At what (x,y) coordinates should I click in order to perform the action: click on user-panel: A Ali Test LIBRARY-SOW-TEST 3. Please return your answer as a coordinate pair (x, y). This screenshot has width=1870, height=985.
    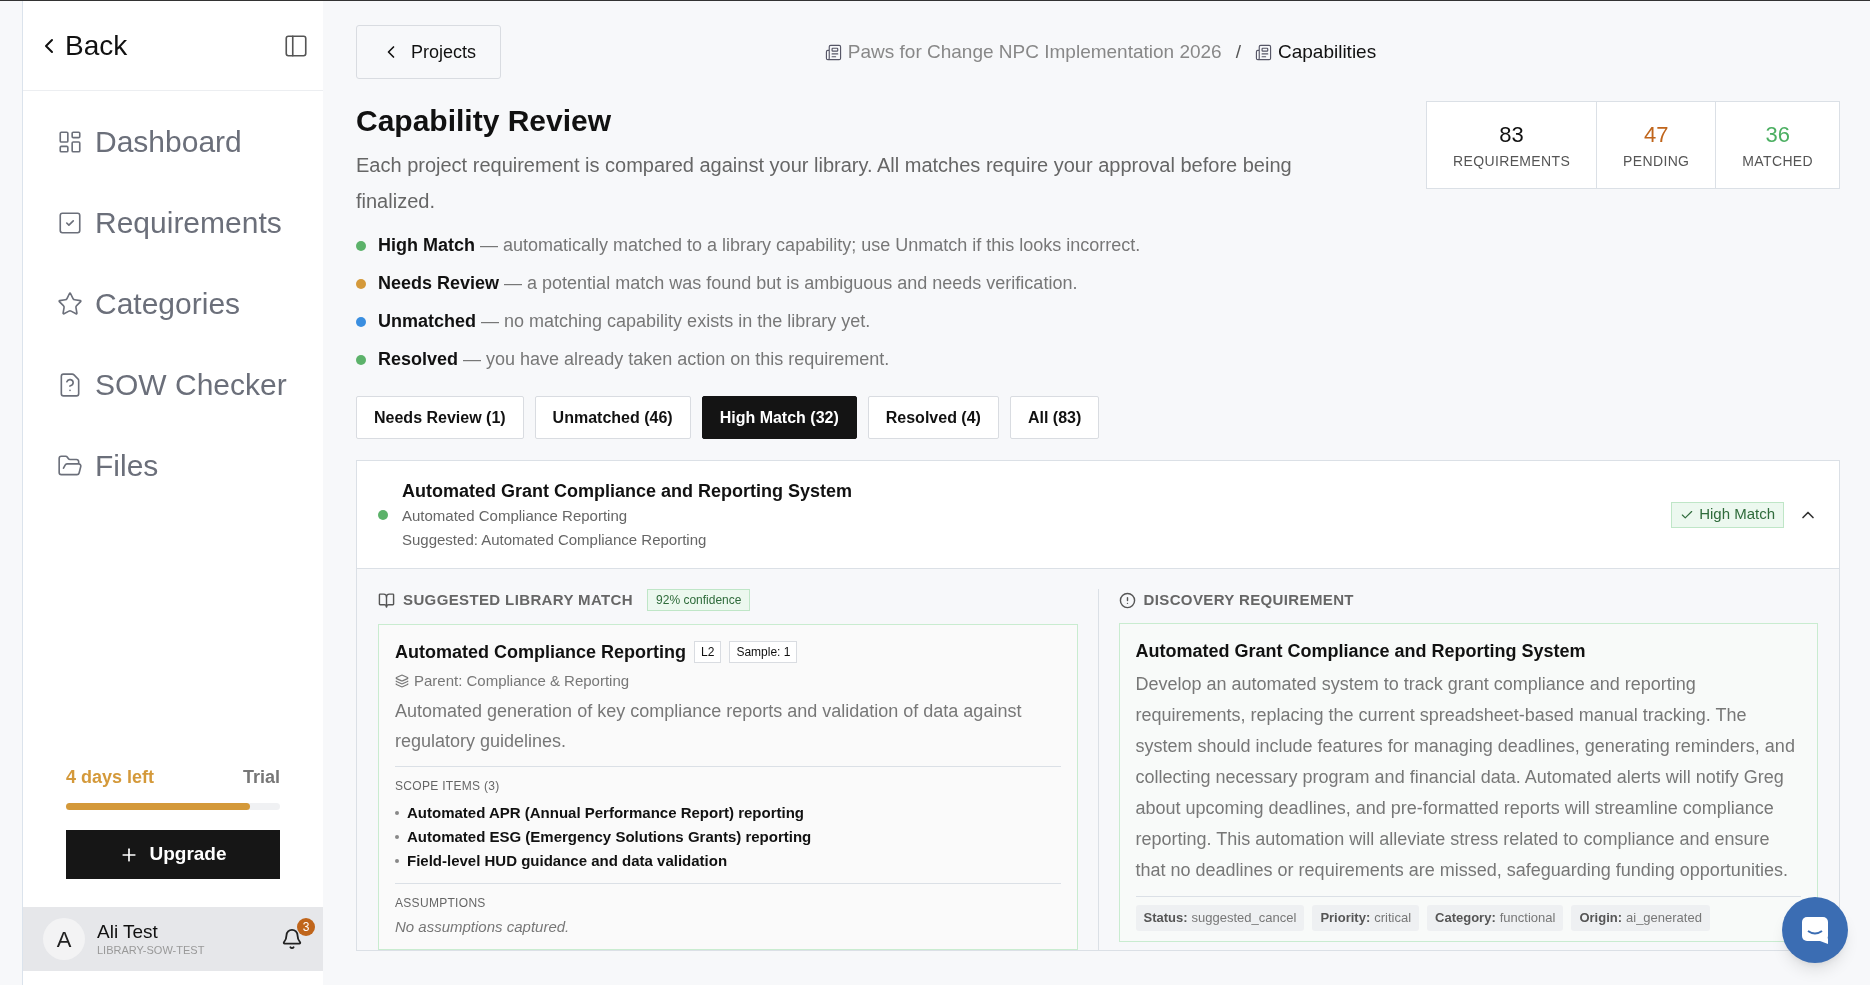
    Looking at the image, I should click on (173, 939).